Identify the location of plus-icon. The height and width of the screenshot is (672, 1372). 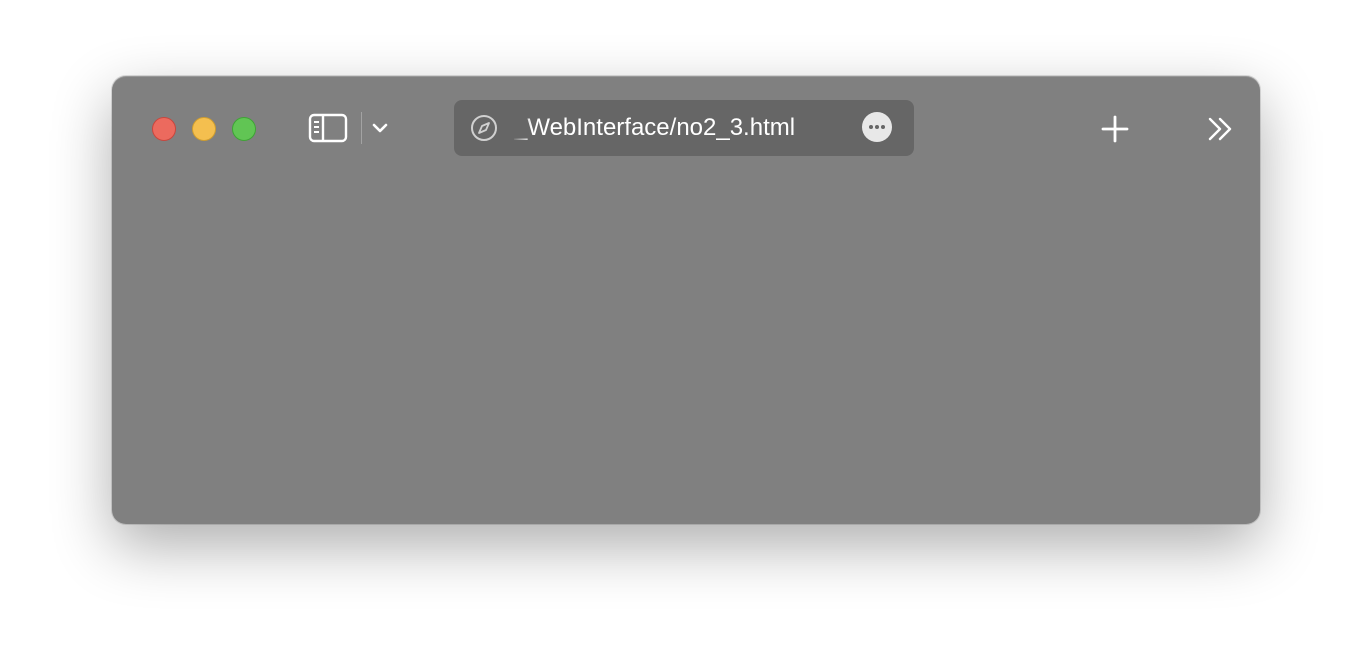
(1115, 129).